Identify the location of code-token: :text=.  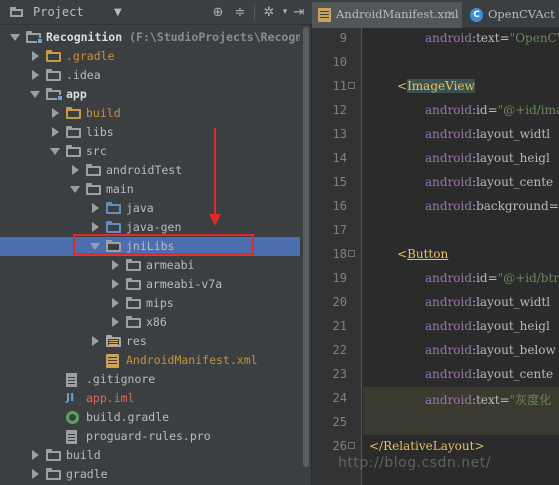
(491, 400).